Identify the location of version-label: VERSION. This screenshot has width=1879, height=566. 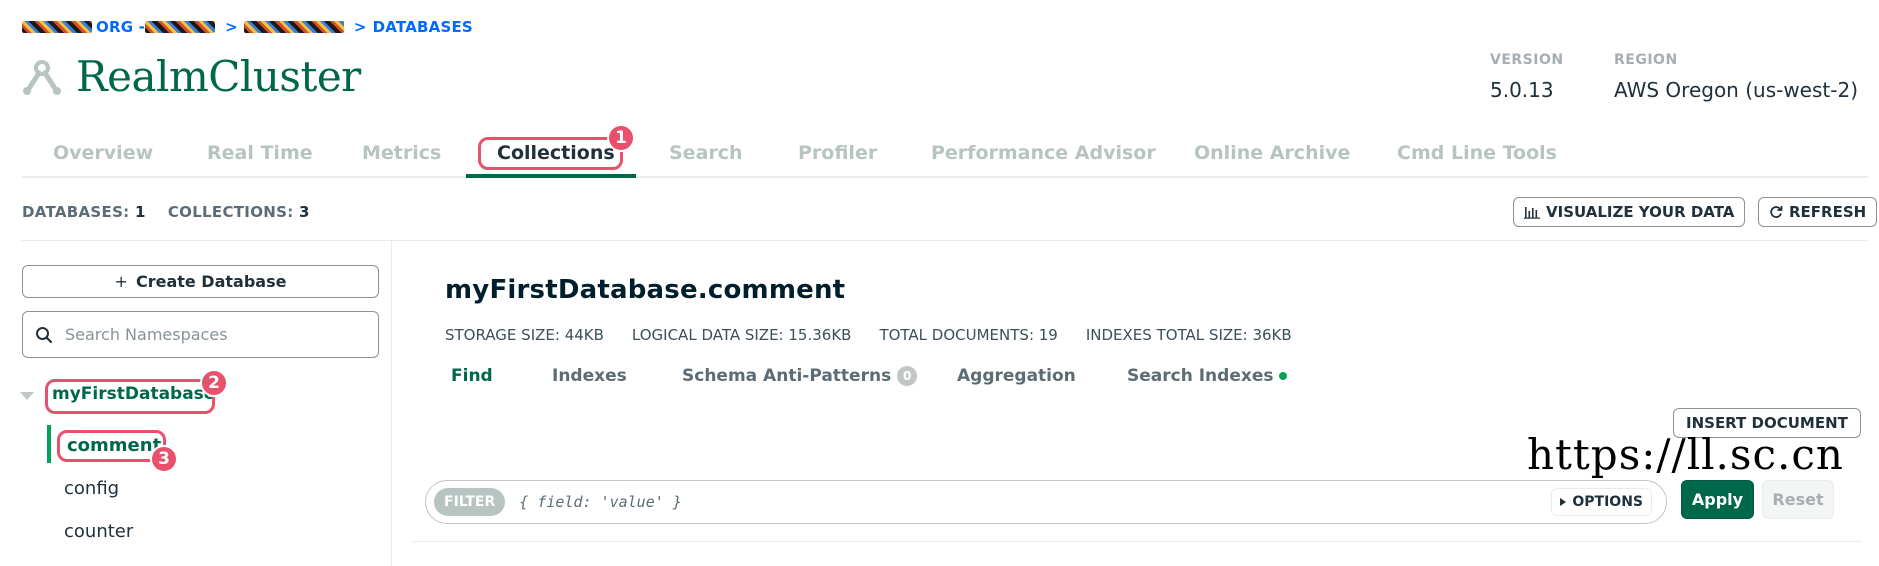
(1527, 60).